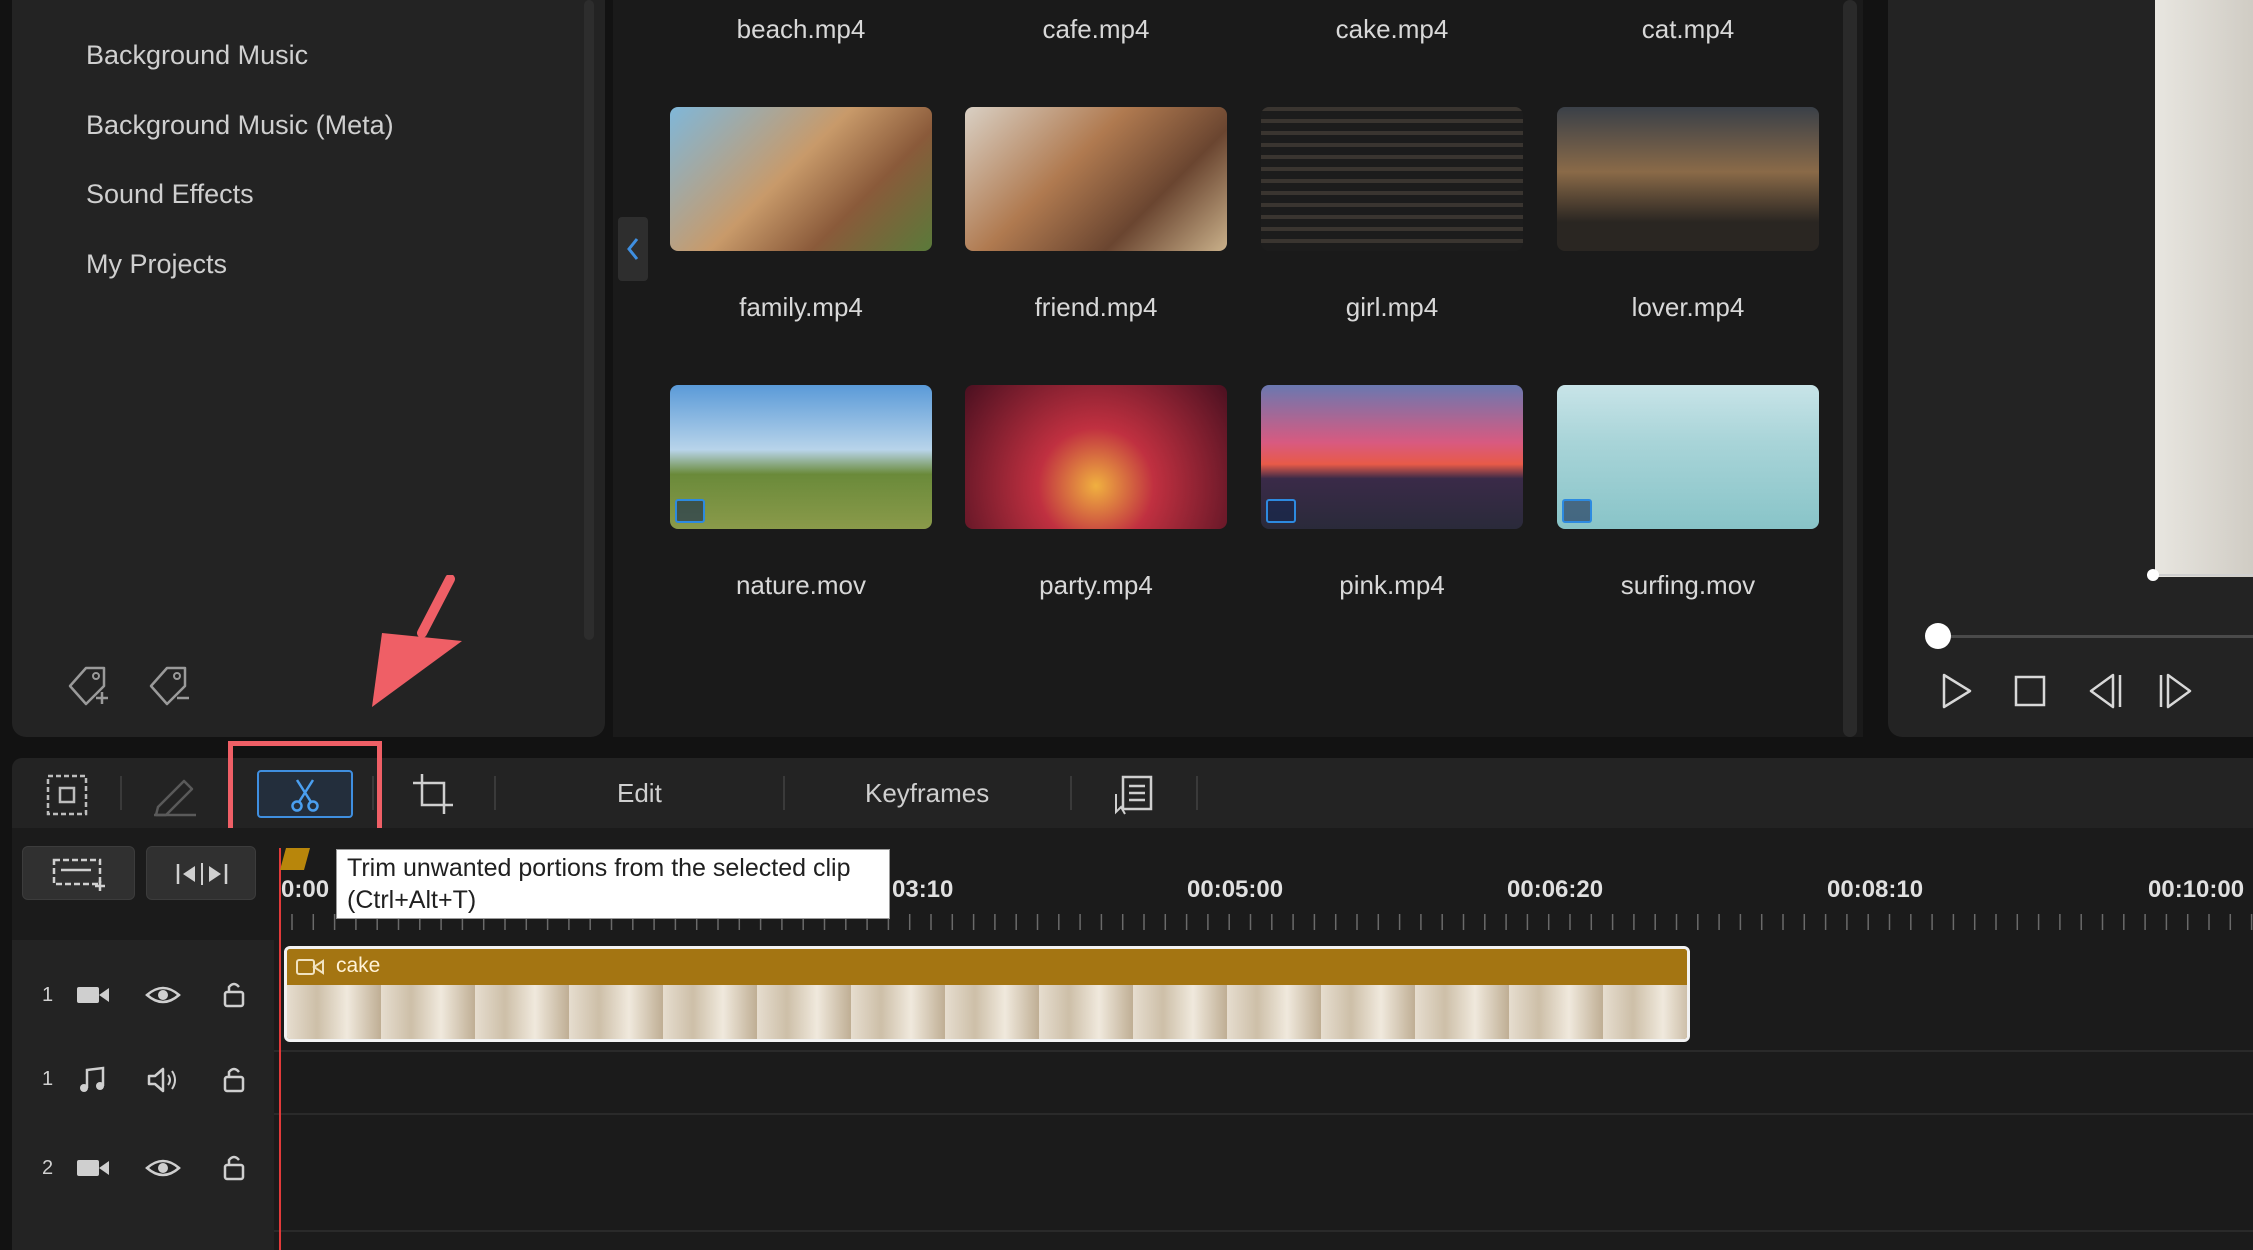 The image size is (2253, 1250). Describe the element at coordinates (1688, 457) in the screenshot. I see `thumbnail-surfing` at that location.